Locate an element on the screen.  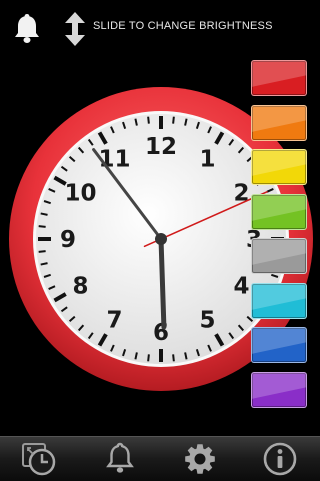
clock-numeral: 4 is located at coordinates (242, 287).